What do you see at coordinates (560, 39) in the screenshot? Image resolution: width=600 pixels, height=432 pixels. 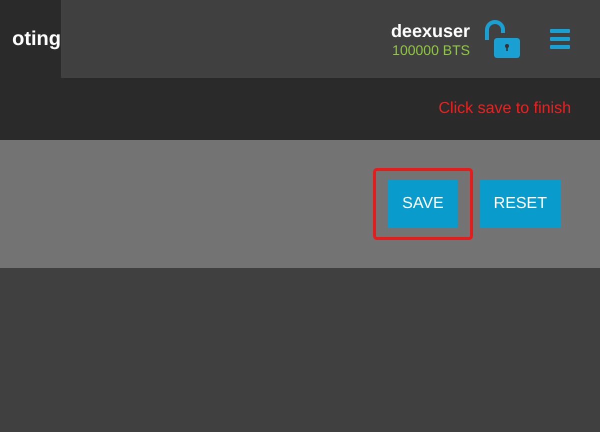 I see `menu-icon` at bounding box center [560, 39].